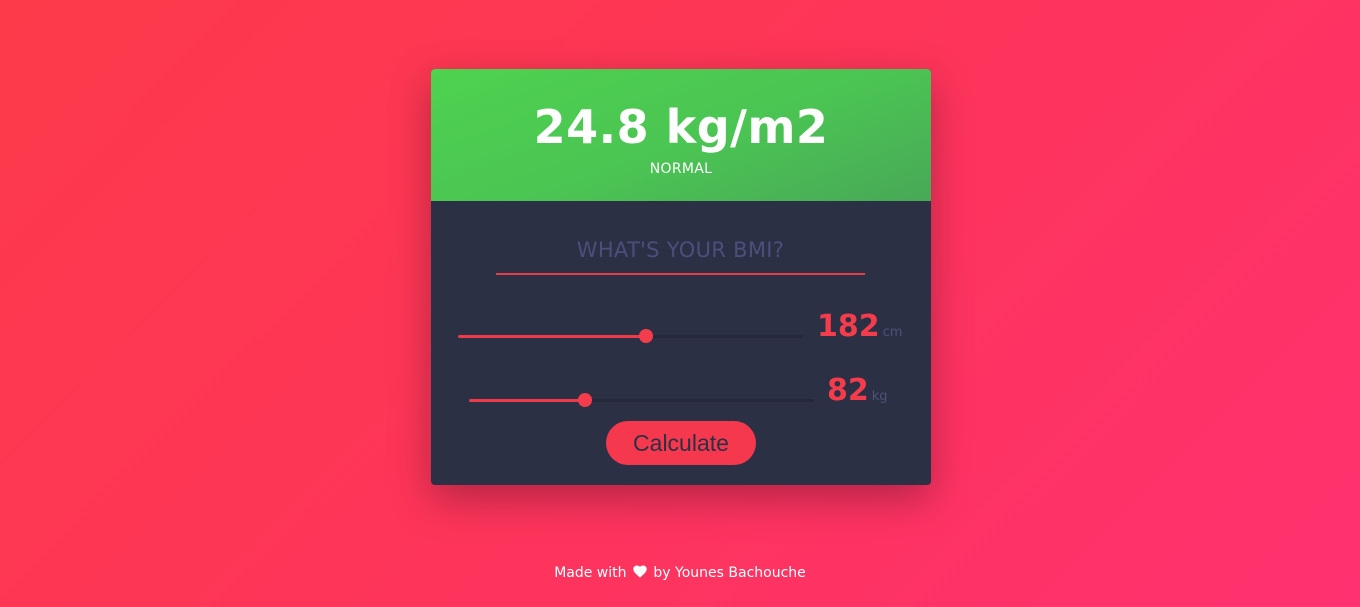  I want to click on footer-credit: Made with by Younes Bachouche, so click(680, 573).